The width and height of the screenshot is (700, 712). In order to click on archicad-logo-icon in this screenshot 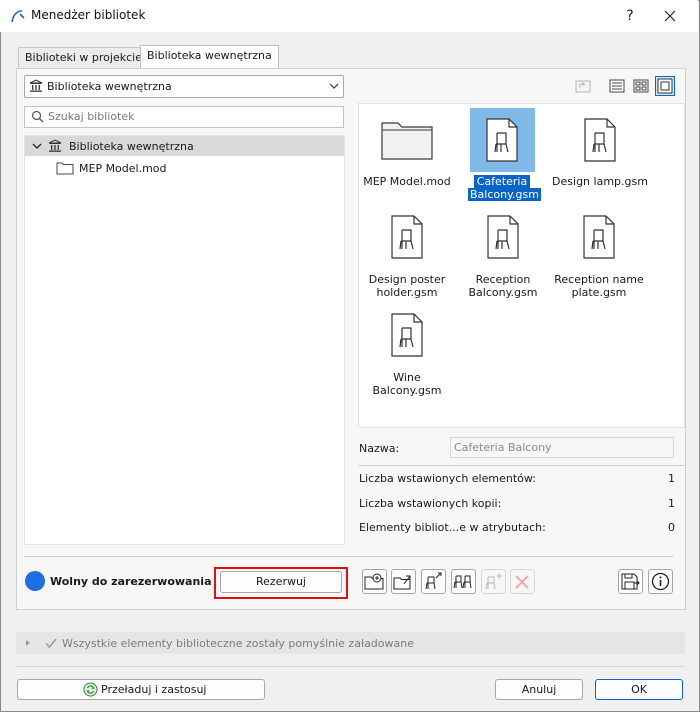, I will do `click(18, 16)`.